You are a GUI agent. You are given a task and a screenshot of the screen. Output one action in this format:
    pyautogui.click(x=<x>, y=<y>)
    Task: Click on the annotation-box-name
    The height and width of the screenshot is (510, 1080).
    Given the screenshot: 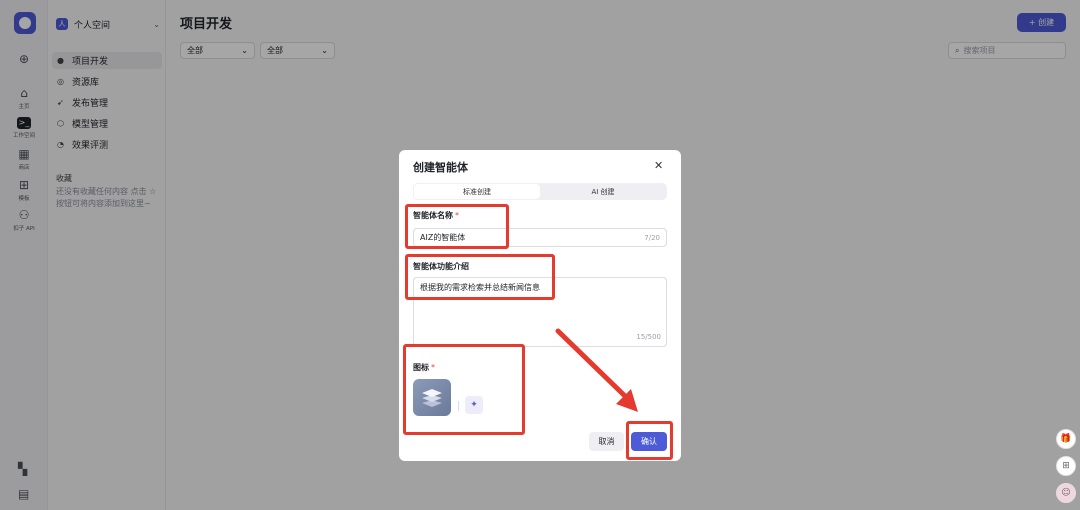 What is the action you would take?
    pyautogui.click(x=457, y=226)
    